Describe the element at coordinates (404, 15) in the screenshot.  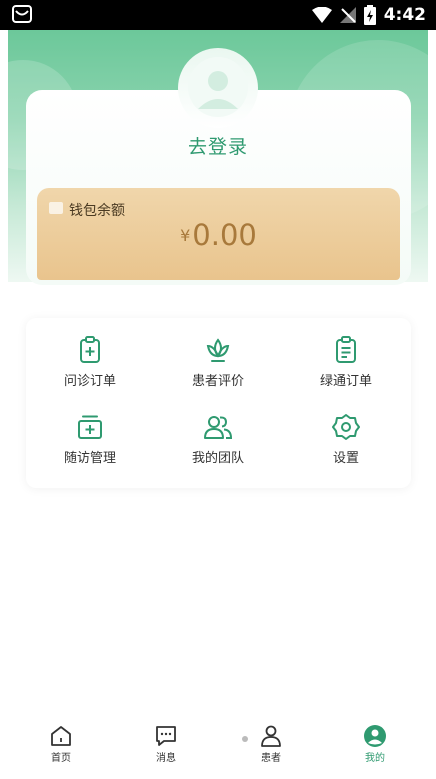
I see `status-time: 4:42` at that location.